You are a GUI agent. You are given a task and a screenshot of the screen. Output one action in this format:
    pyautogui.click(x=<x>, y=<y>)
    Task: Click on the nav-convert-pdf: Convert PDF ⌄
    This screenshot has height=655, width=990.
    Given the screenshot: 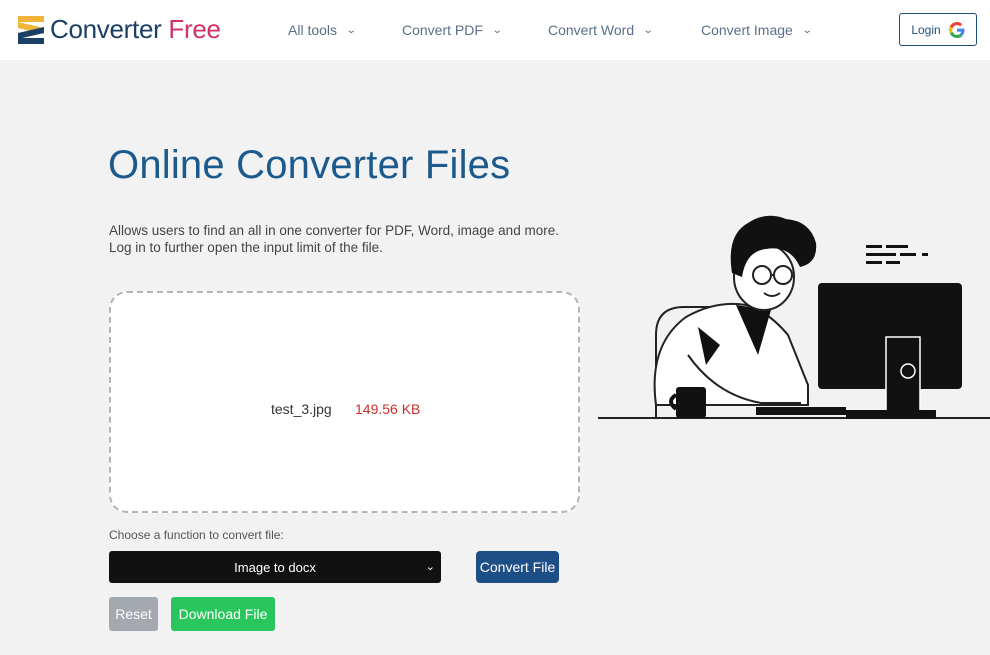 What is the action you would take?
    pyautogui.click(x=452, y=30)
    